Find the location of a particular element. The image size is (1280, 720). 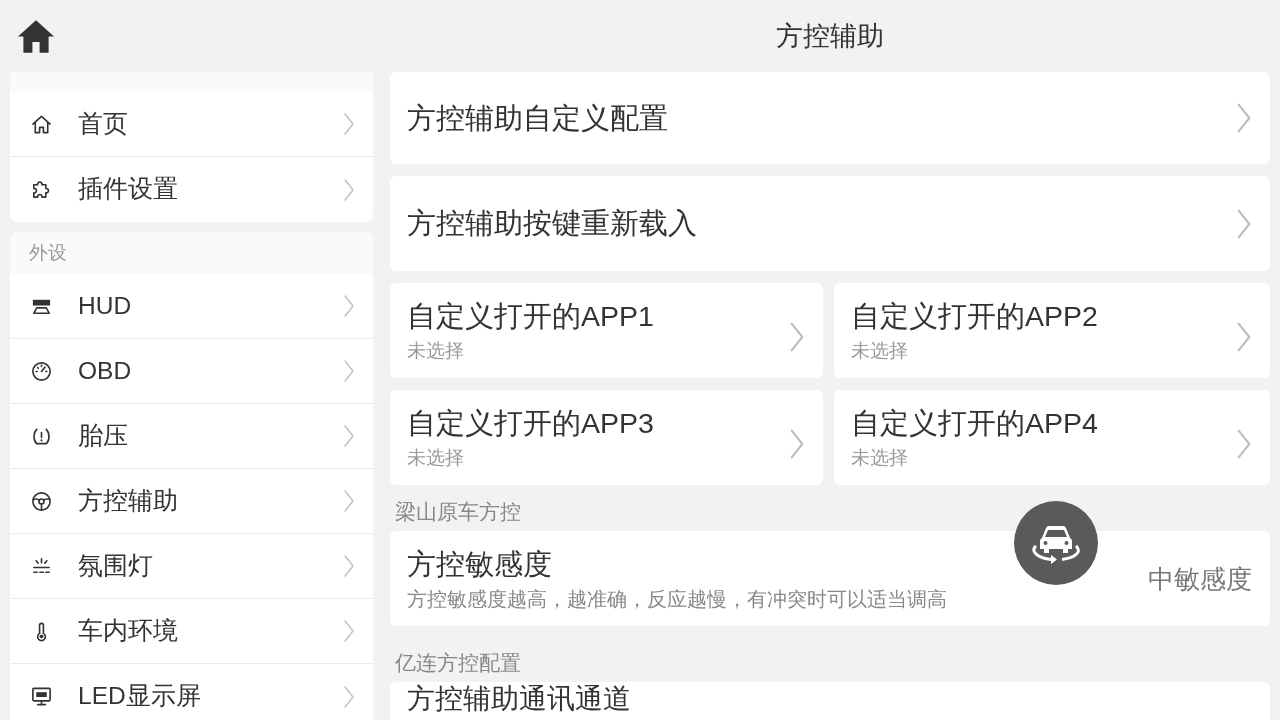

steering-wheel-icon is located at coordinates (41, 501).